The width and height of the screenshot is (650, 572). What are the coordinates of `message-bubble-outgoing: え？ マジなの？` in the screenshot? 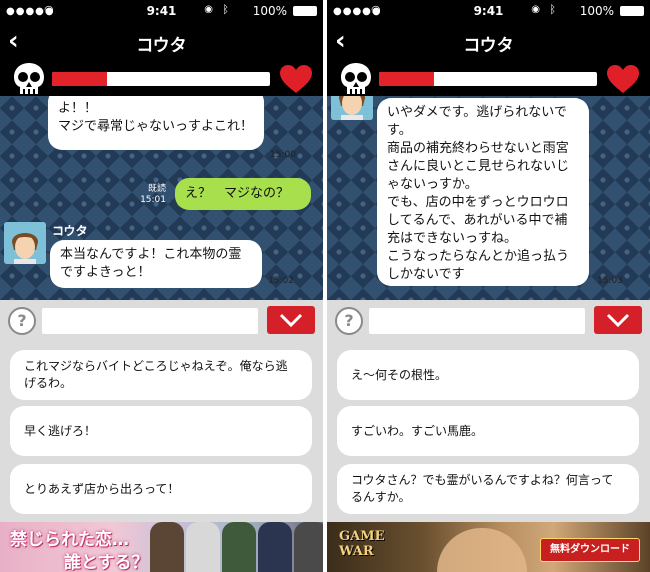 It's located at (243, 194).